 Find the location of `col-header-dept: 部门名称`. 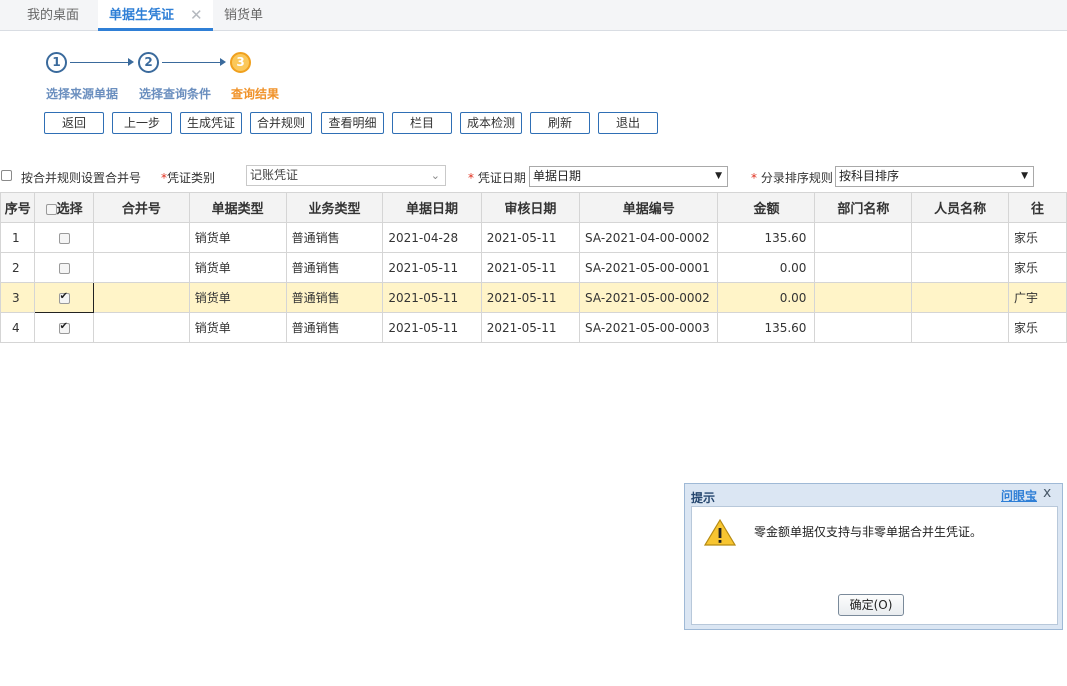

col-header-dept: 部门名称 is located at coordinates (863, 207).